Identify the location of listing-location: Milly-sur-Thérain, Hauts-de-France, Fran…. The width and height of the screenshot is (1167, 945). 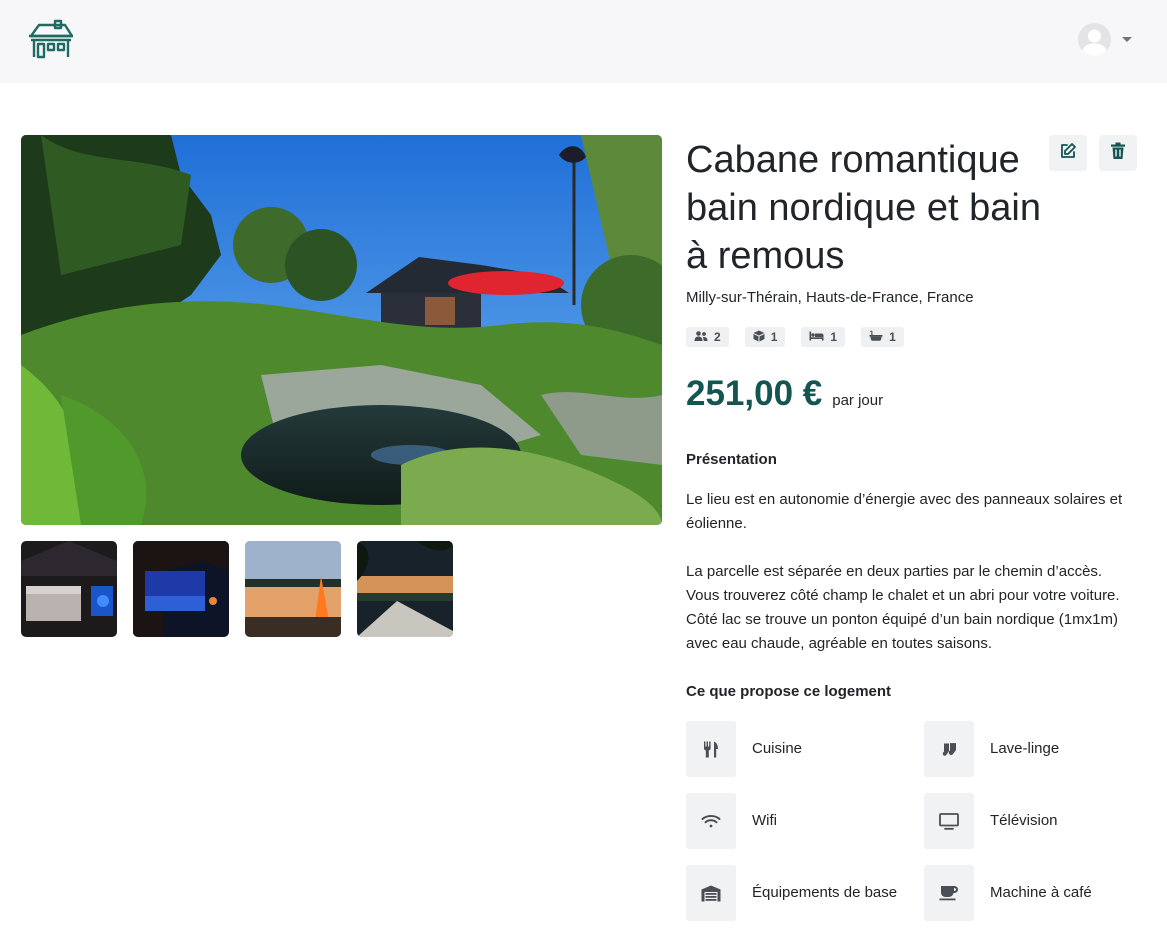
(830, 297).